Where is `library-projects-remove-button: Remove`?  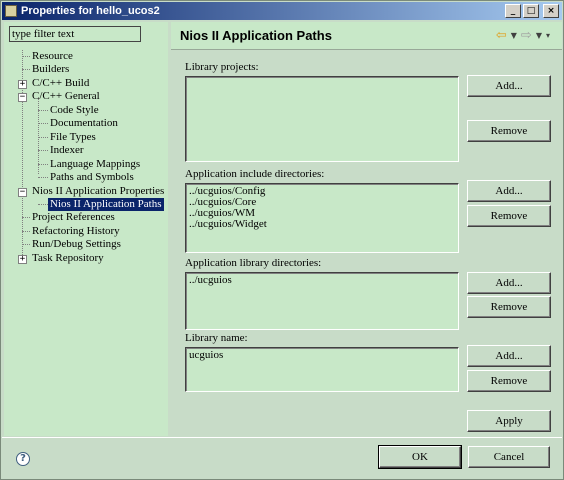 library-projects-remove-button: Remove is located at coordinates (509, 131).